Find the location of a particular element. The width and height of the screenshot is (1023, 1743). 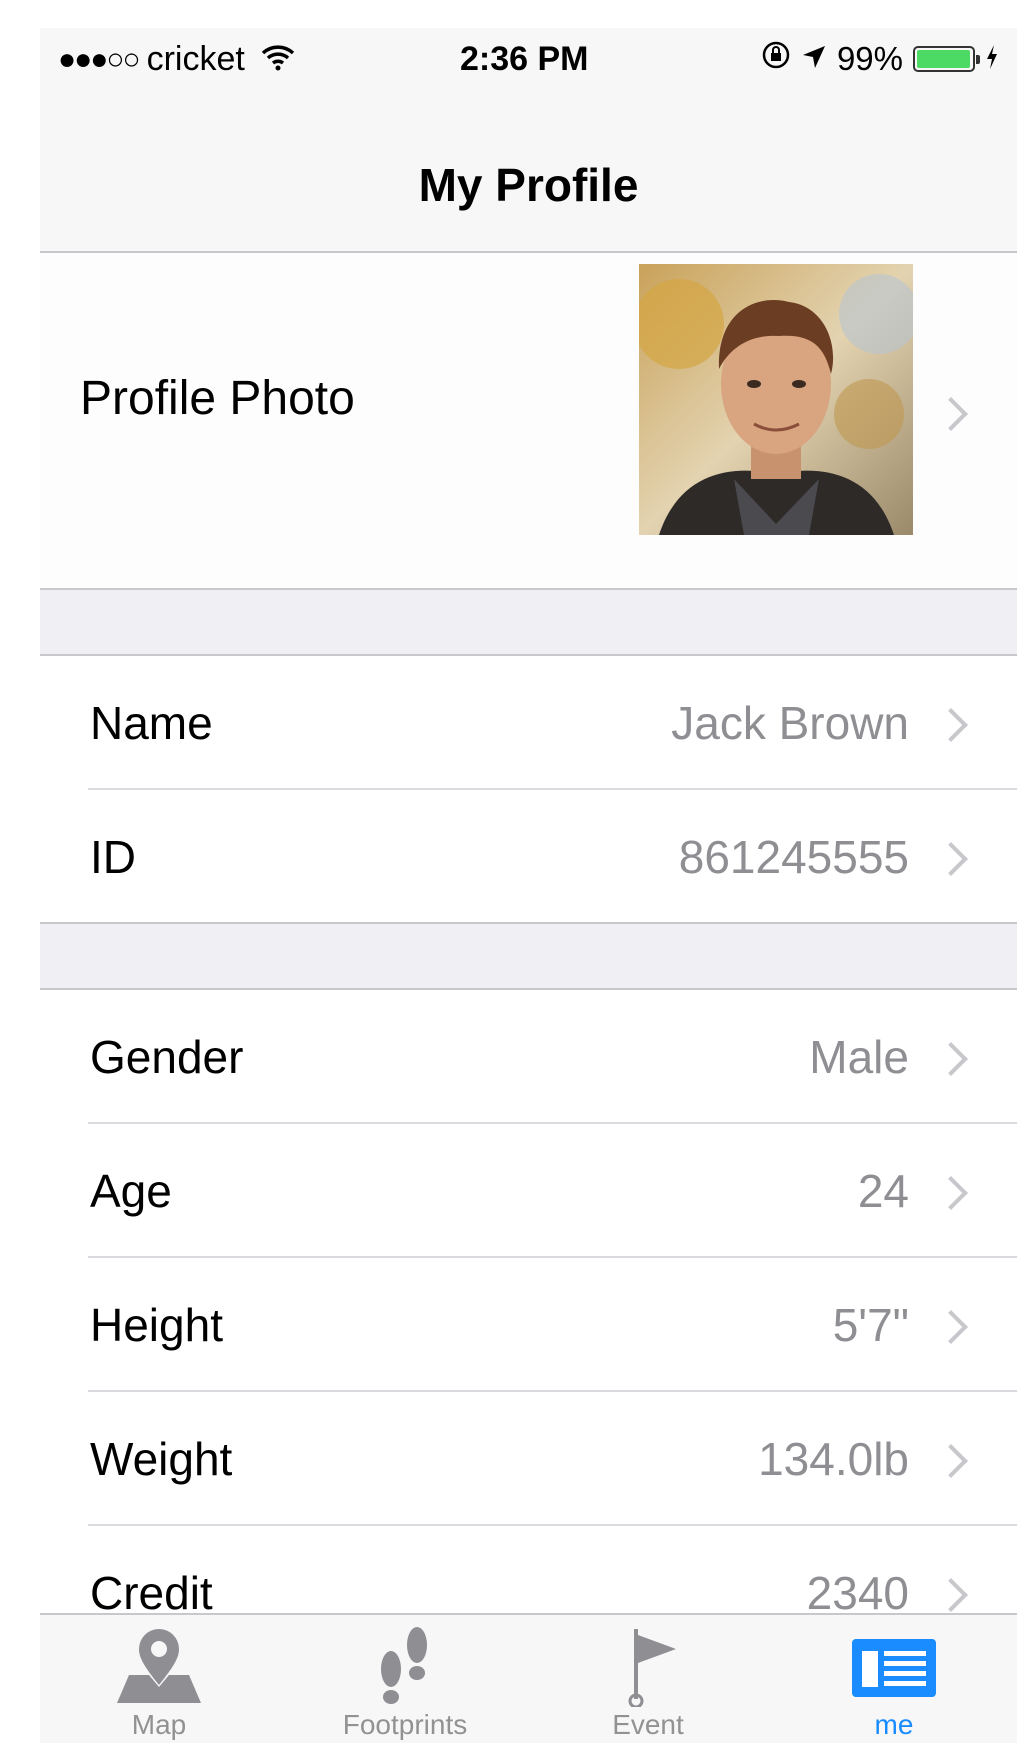

navigation-bar: My Profile is located at coordinates (528, 175).